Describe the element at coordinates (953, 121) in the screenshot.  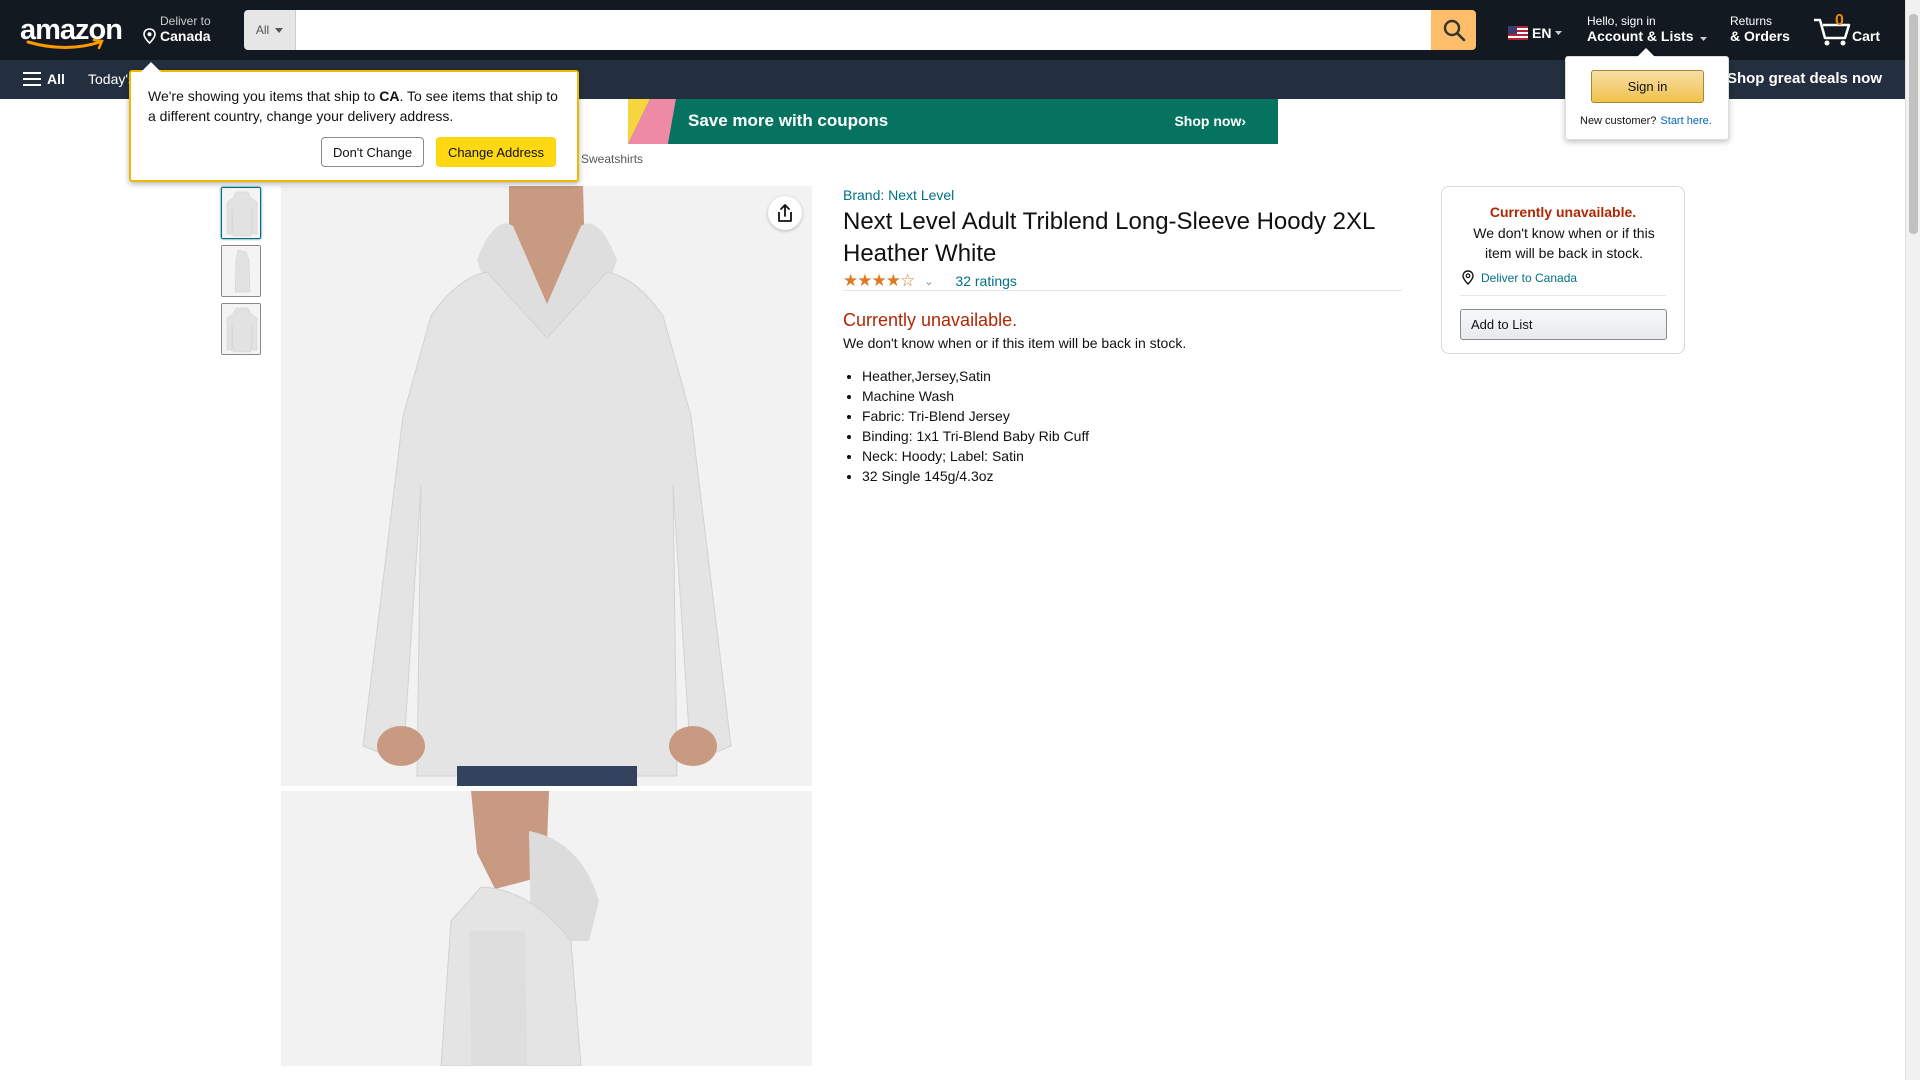
I see `coupons-banner: Save more with coupons Shop now›` at that location.